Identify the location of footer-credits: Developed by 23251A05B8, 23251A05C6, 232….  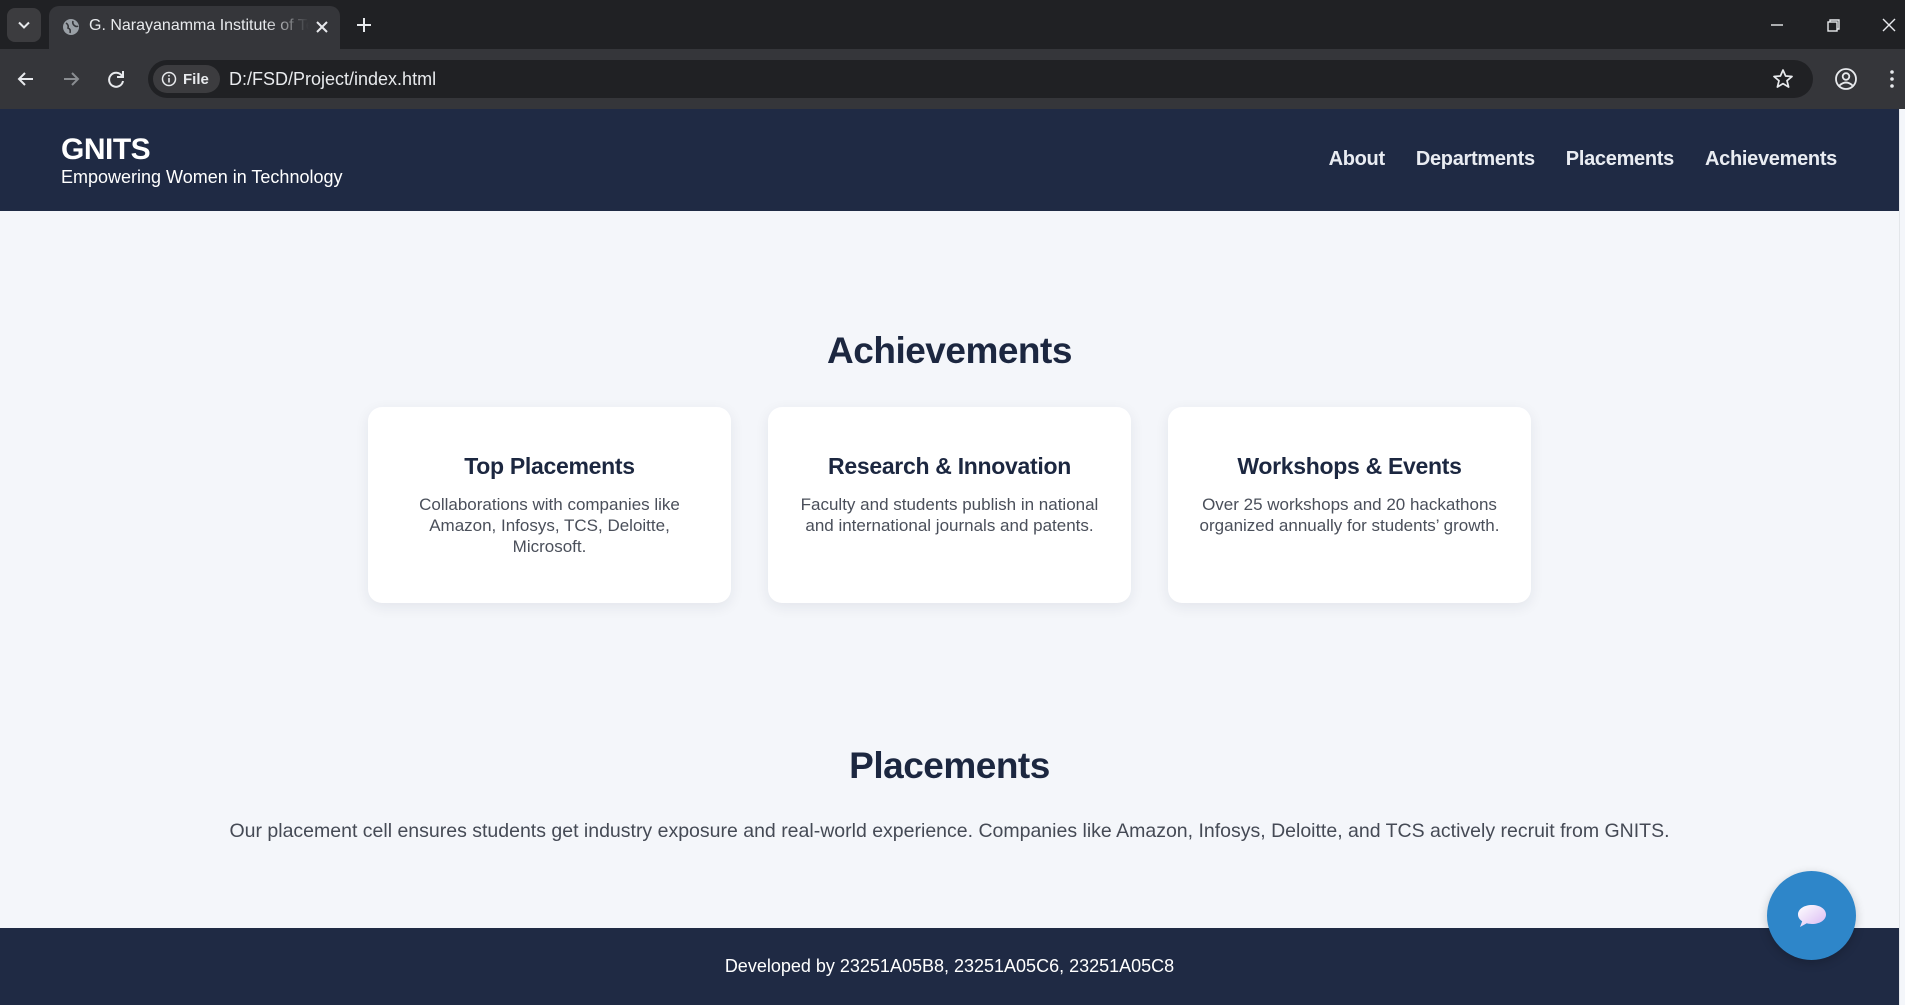
(949, 966).